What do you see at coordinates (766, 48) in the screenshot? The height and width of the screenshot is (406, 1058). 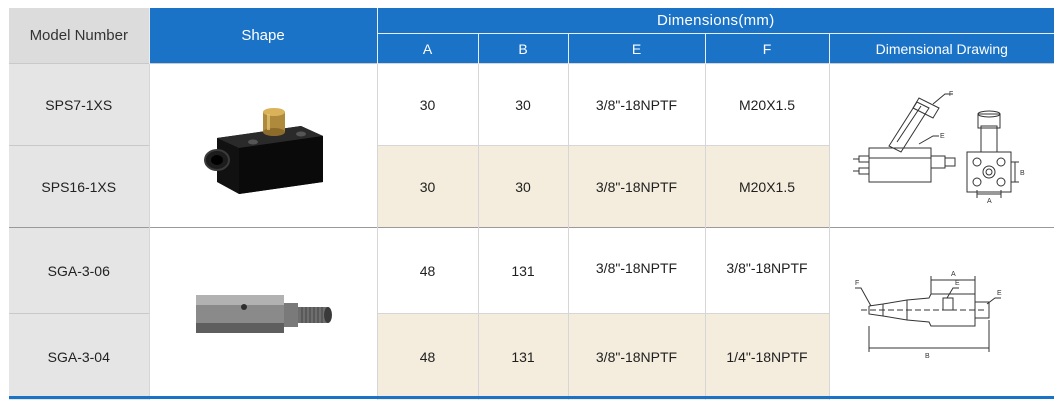 I see `header-col-f: F` at bounding box center [766, 48].